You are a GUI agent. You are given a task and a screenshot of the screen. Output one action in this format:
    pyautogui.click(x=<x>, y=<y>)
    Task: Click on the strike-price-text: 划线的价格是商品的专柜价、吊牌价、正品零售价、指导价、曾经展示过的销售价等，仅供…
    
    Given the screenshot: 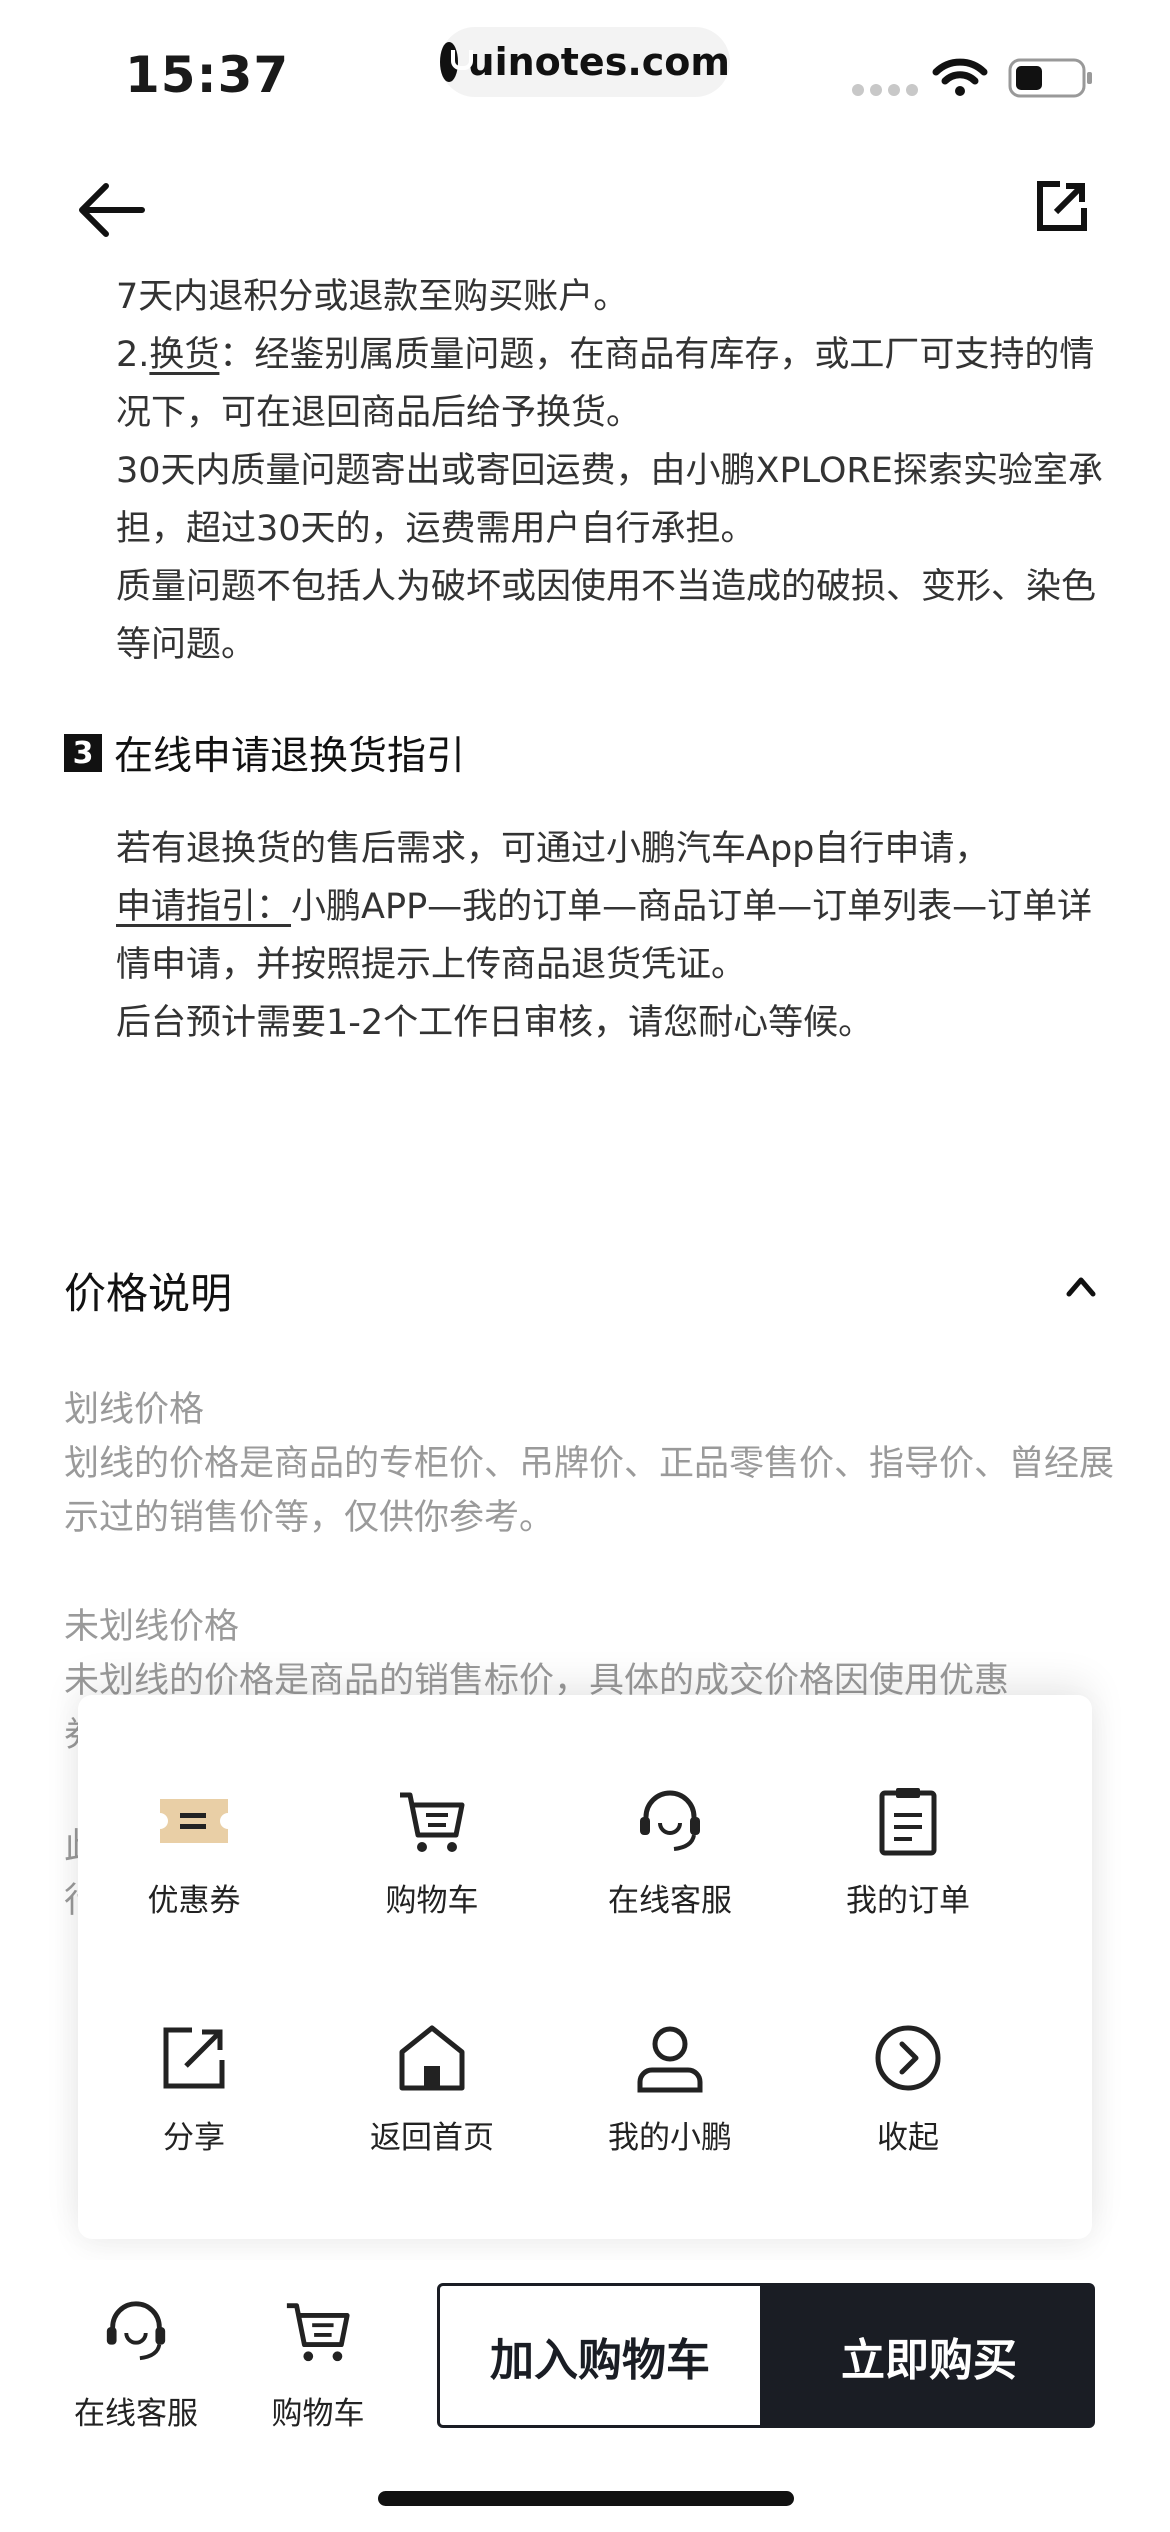 What is the action you would take?
    pyautogui.click(x=589, y=1491)
    